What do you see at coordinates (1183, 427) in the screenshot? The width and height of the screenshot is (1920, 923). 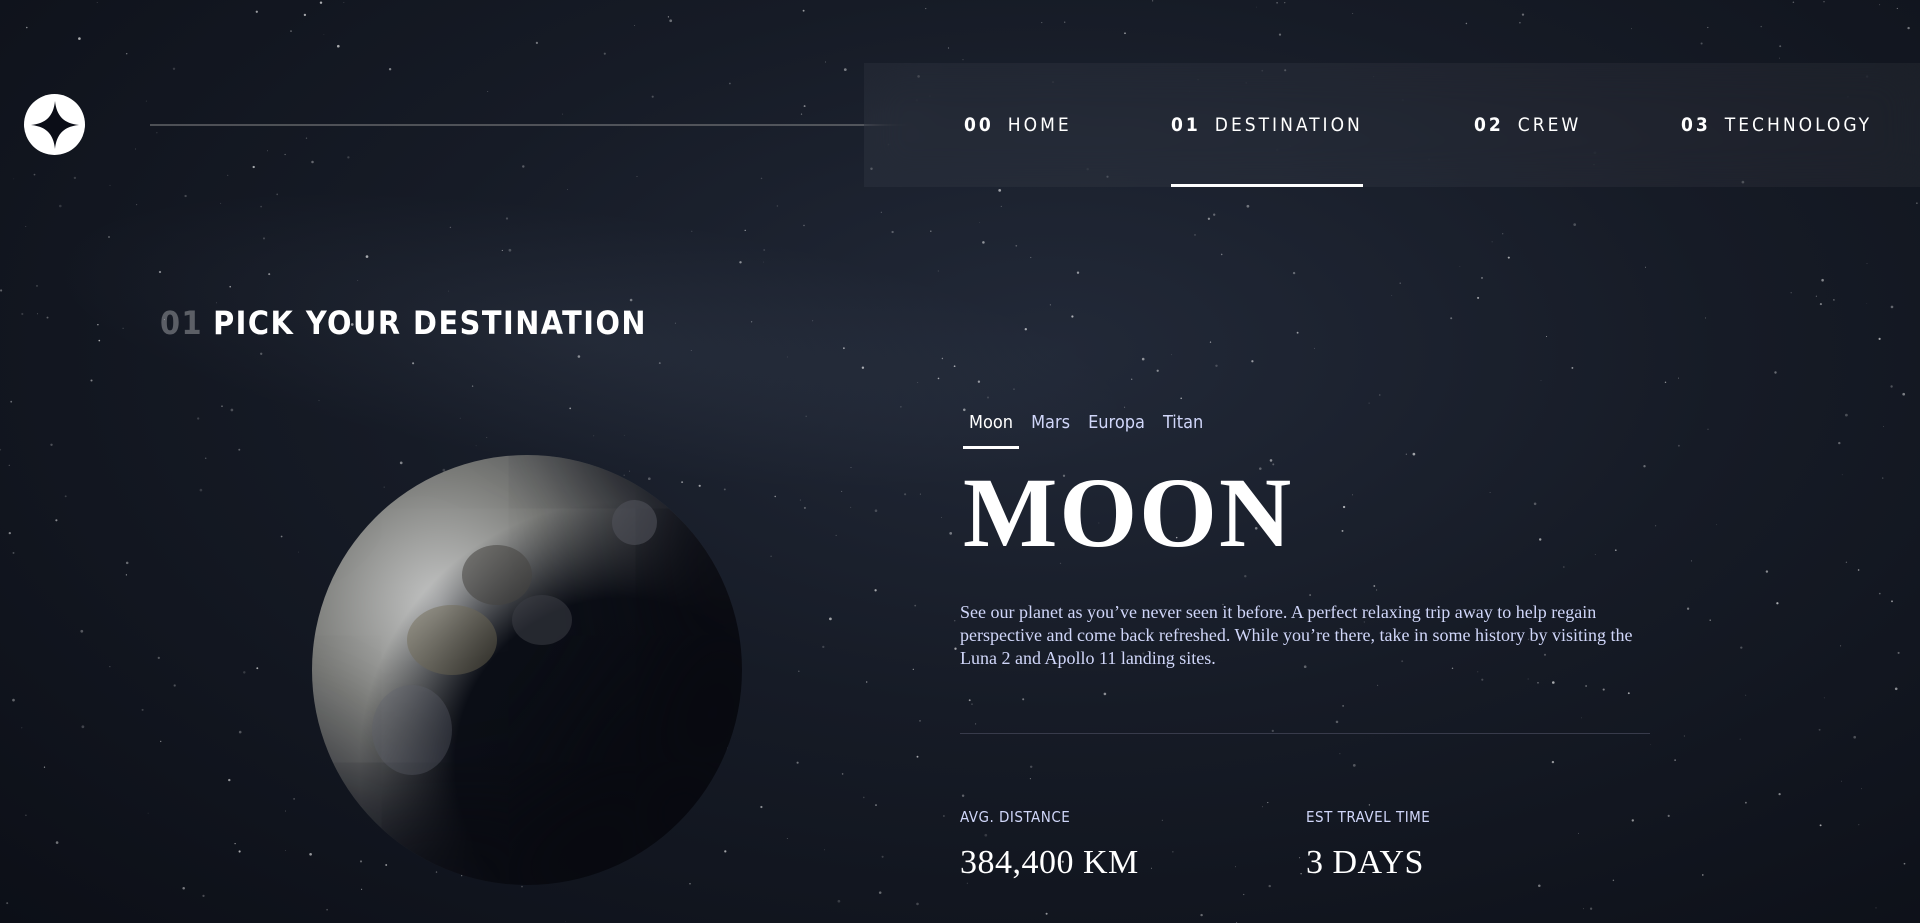 I see `tab-titan: Titan` at bounding box center [1183, 427].